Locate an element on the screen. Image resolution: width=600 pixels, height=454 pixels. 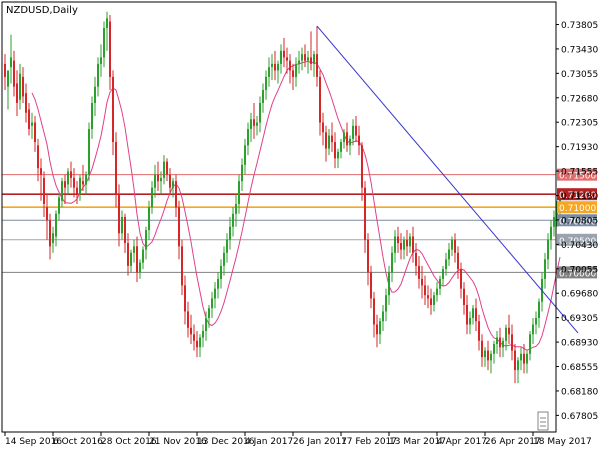
price-tick-label: 0.73055 is located at coordinates (579, 75).